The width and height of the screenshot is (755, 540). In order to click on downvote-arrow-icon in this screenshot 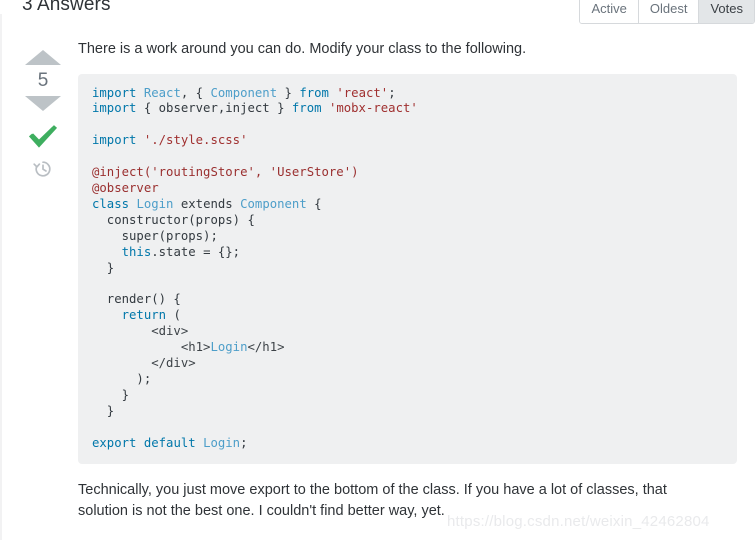, I will do `click(43, 103)`.